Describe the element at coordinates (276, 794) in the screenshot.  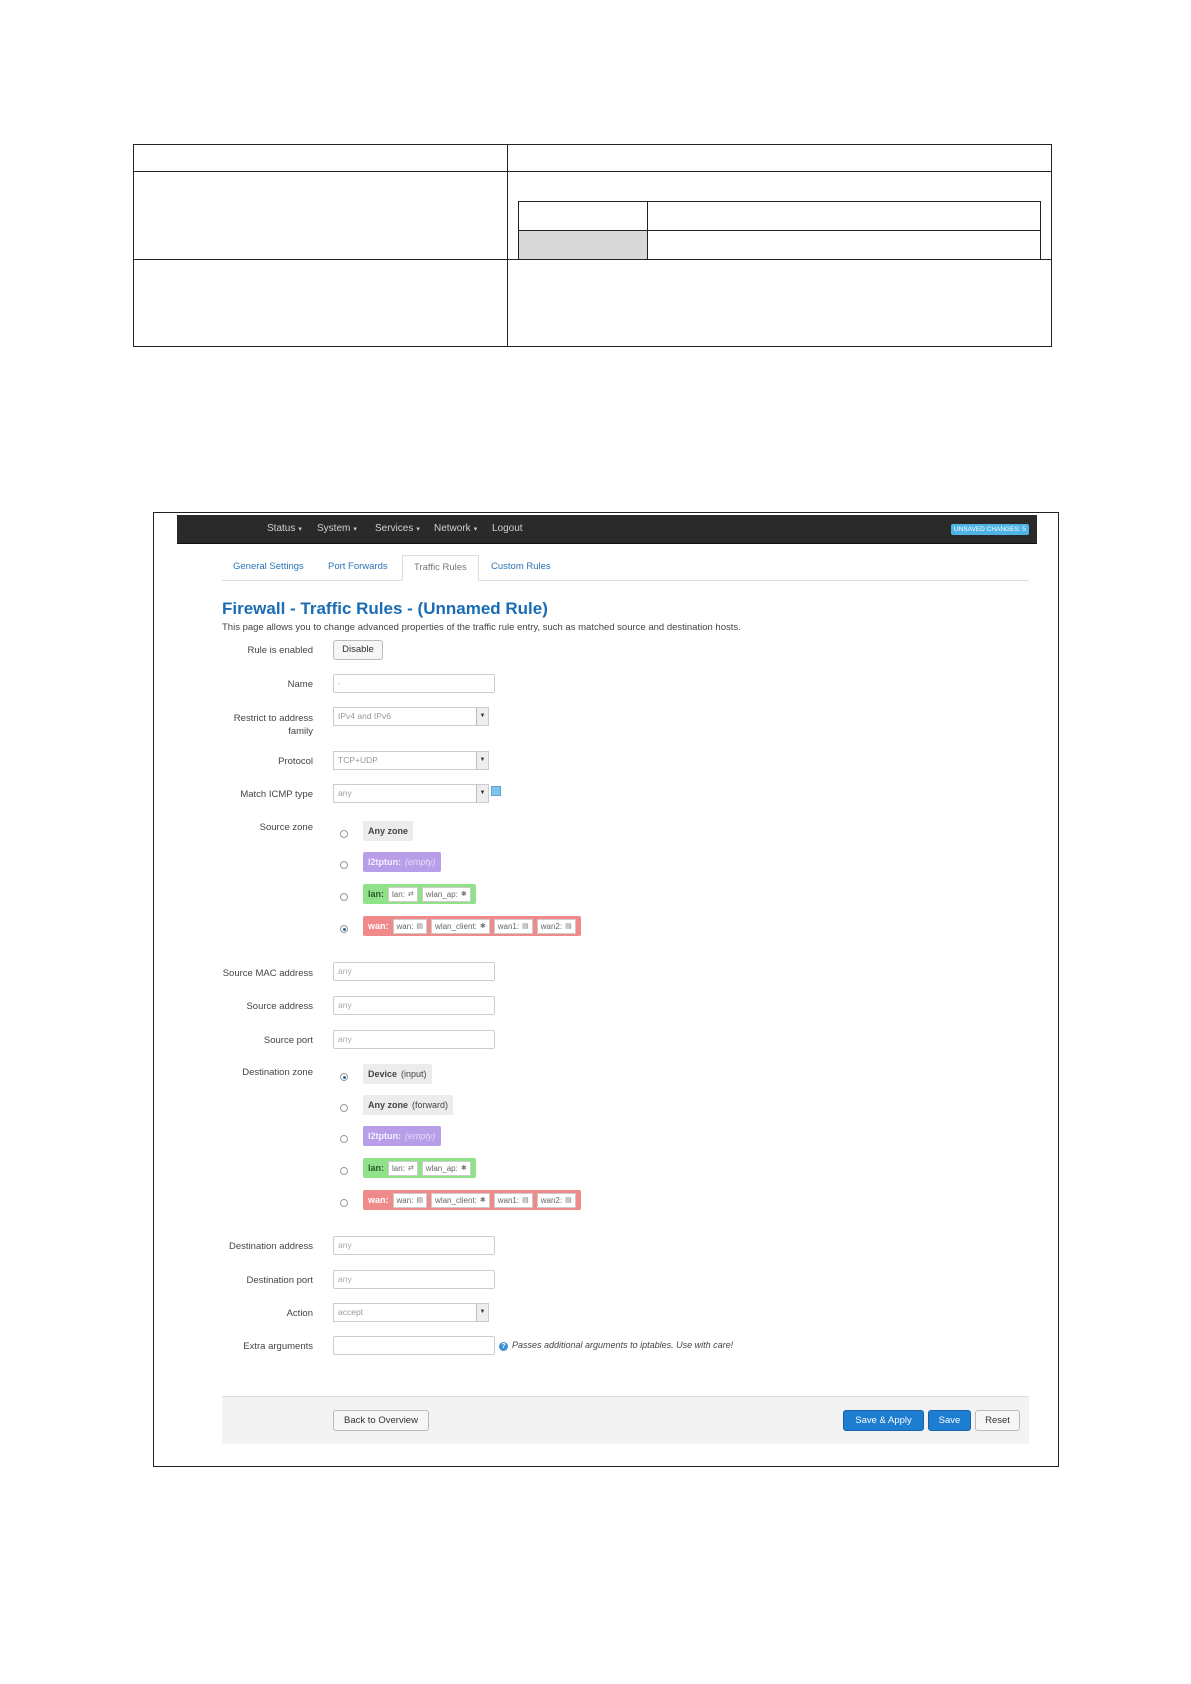
I see `icmp-label: Match ICMP type` at that location.